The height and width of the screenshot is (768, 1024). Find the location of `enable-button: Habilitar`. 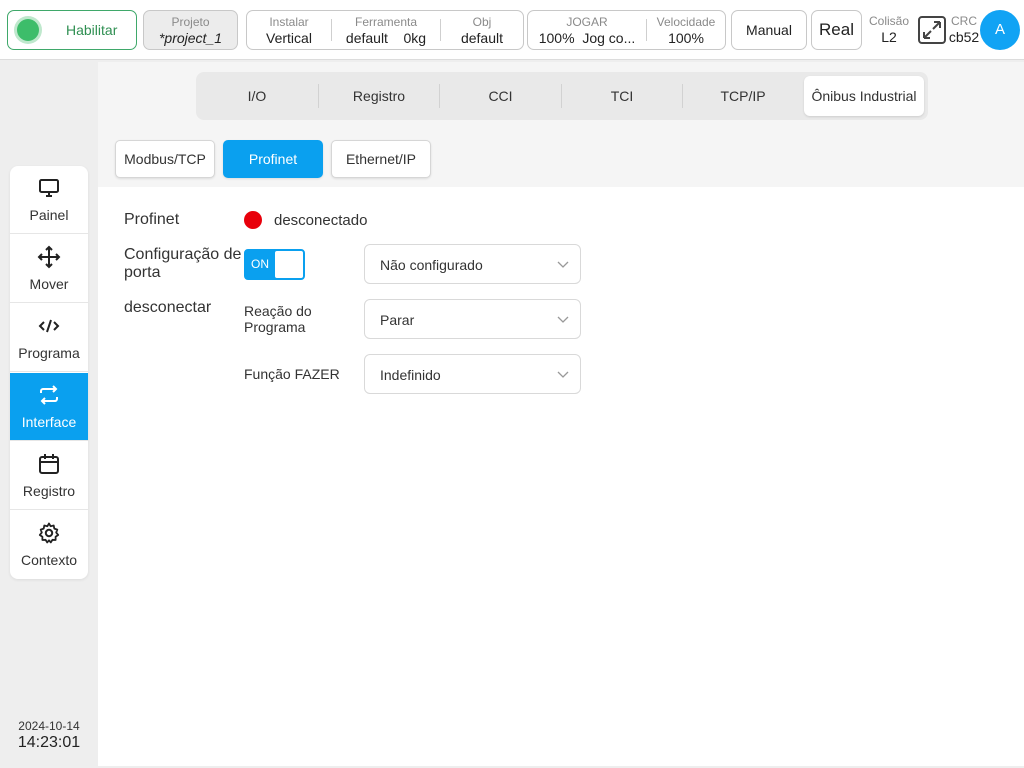

enable-button: Habilitar is located at coordinates (72, 30).